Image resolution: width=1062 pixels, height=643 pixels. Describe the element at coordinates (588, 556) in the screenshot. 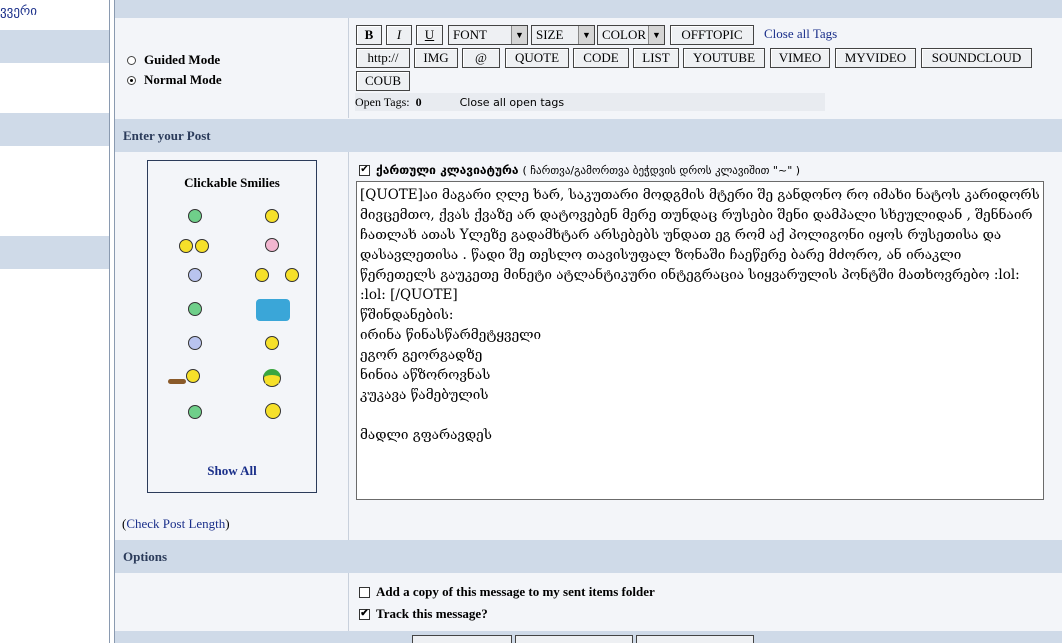

I see `options-header: Options` at that location.